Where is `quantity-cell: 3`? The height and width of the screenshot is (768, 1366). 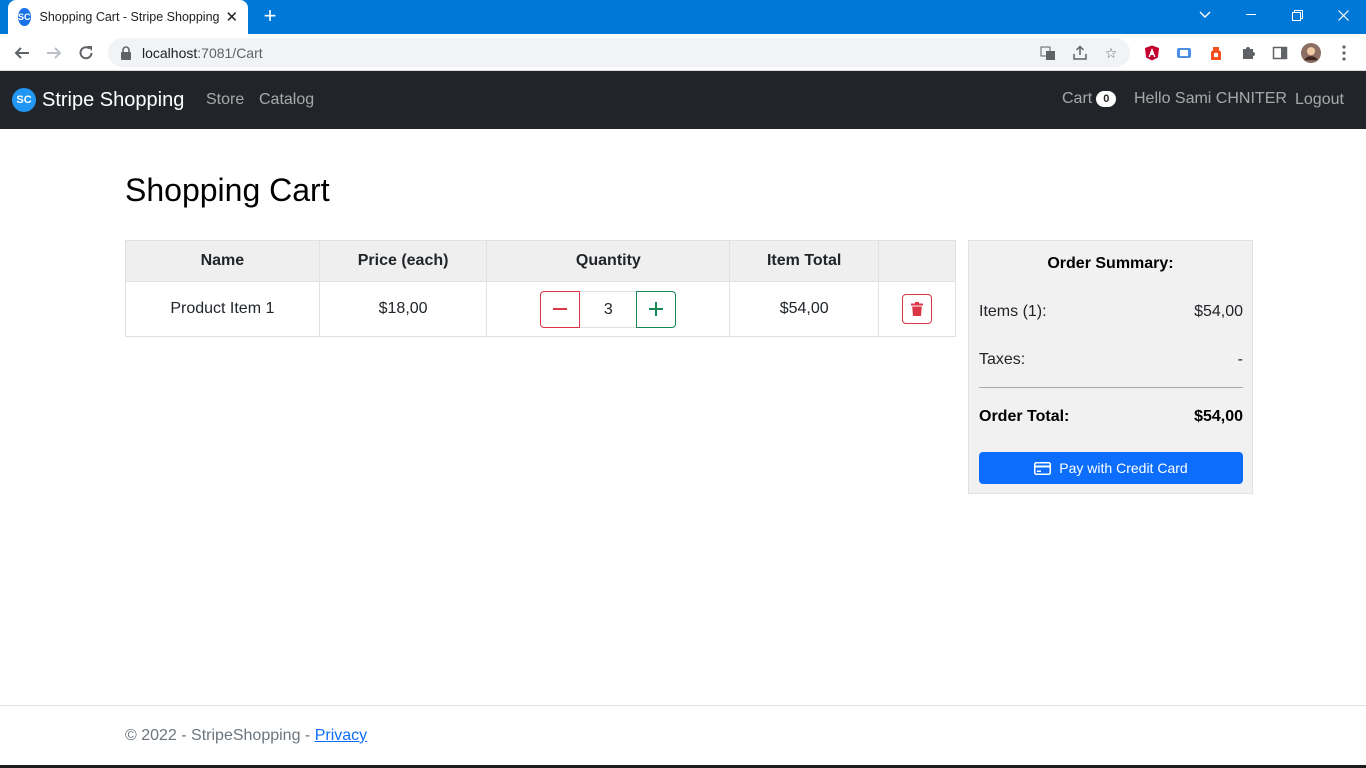
quantity-cell: 3 is located at coordinates (608, 309).